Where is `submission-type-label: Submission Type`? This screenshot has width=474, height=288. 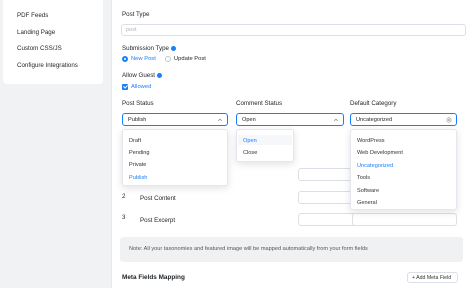
submission-type-label: Submission Type is located at coordinates (149, 48).